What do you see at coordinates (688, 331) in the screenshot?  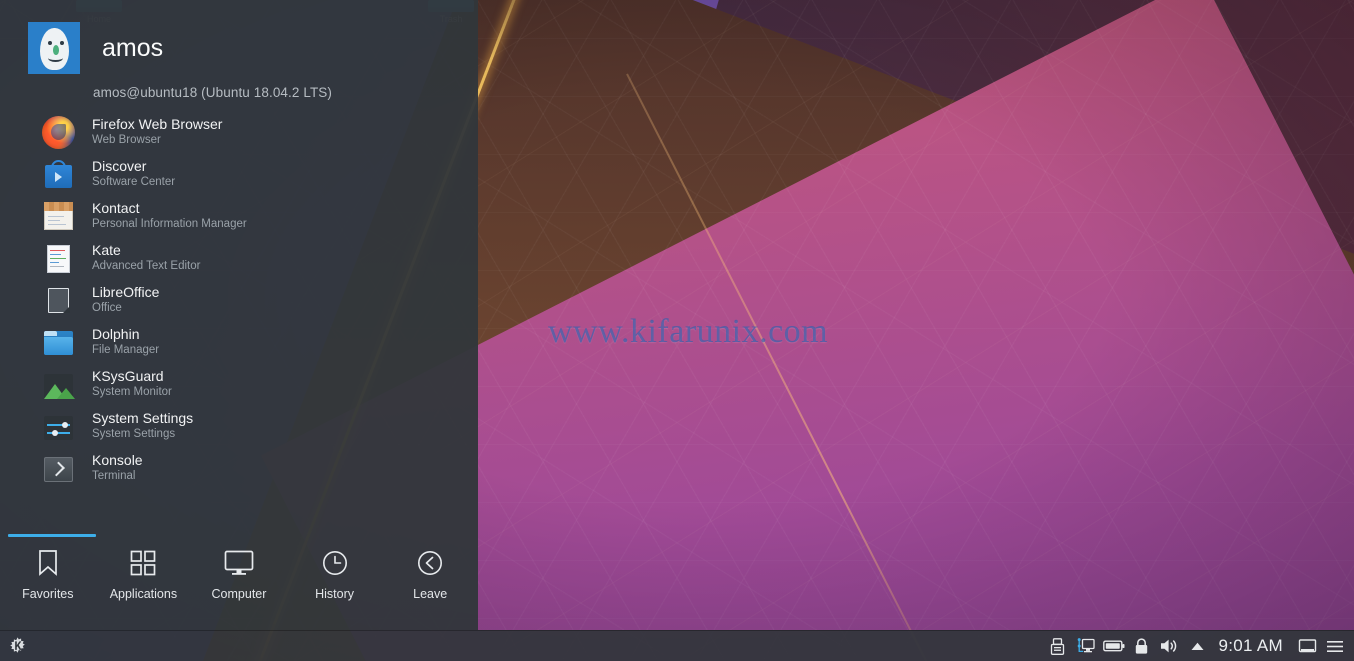 I see `watermark-text: www.kifarunix.com` at bounding box center [688, 331].